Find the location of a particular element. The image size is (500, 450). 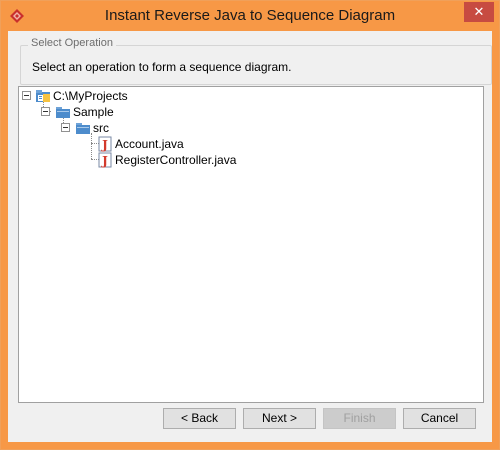

project-folder-icon is located at coordinates (43, 96).